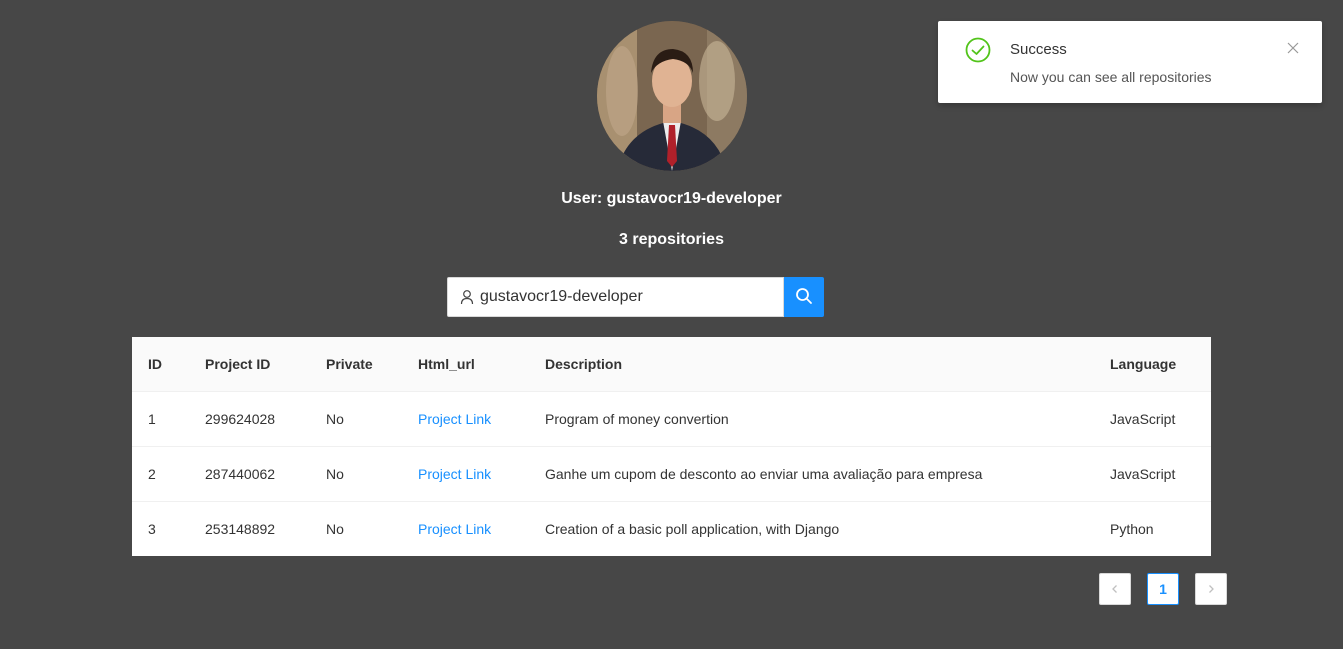 This screenshot has height=649, width=1343. I want to click on prev-page-button, so click(1115, 589).